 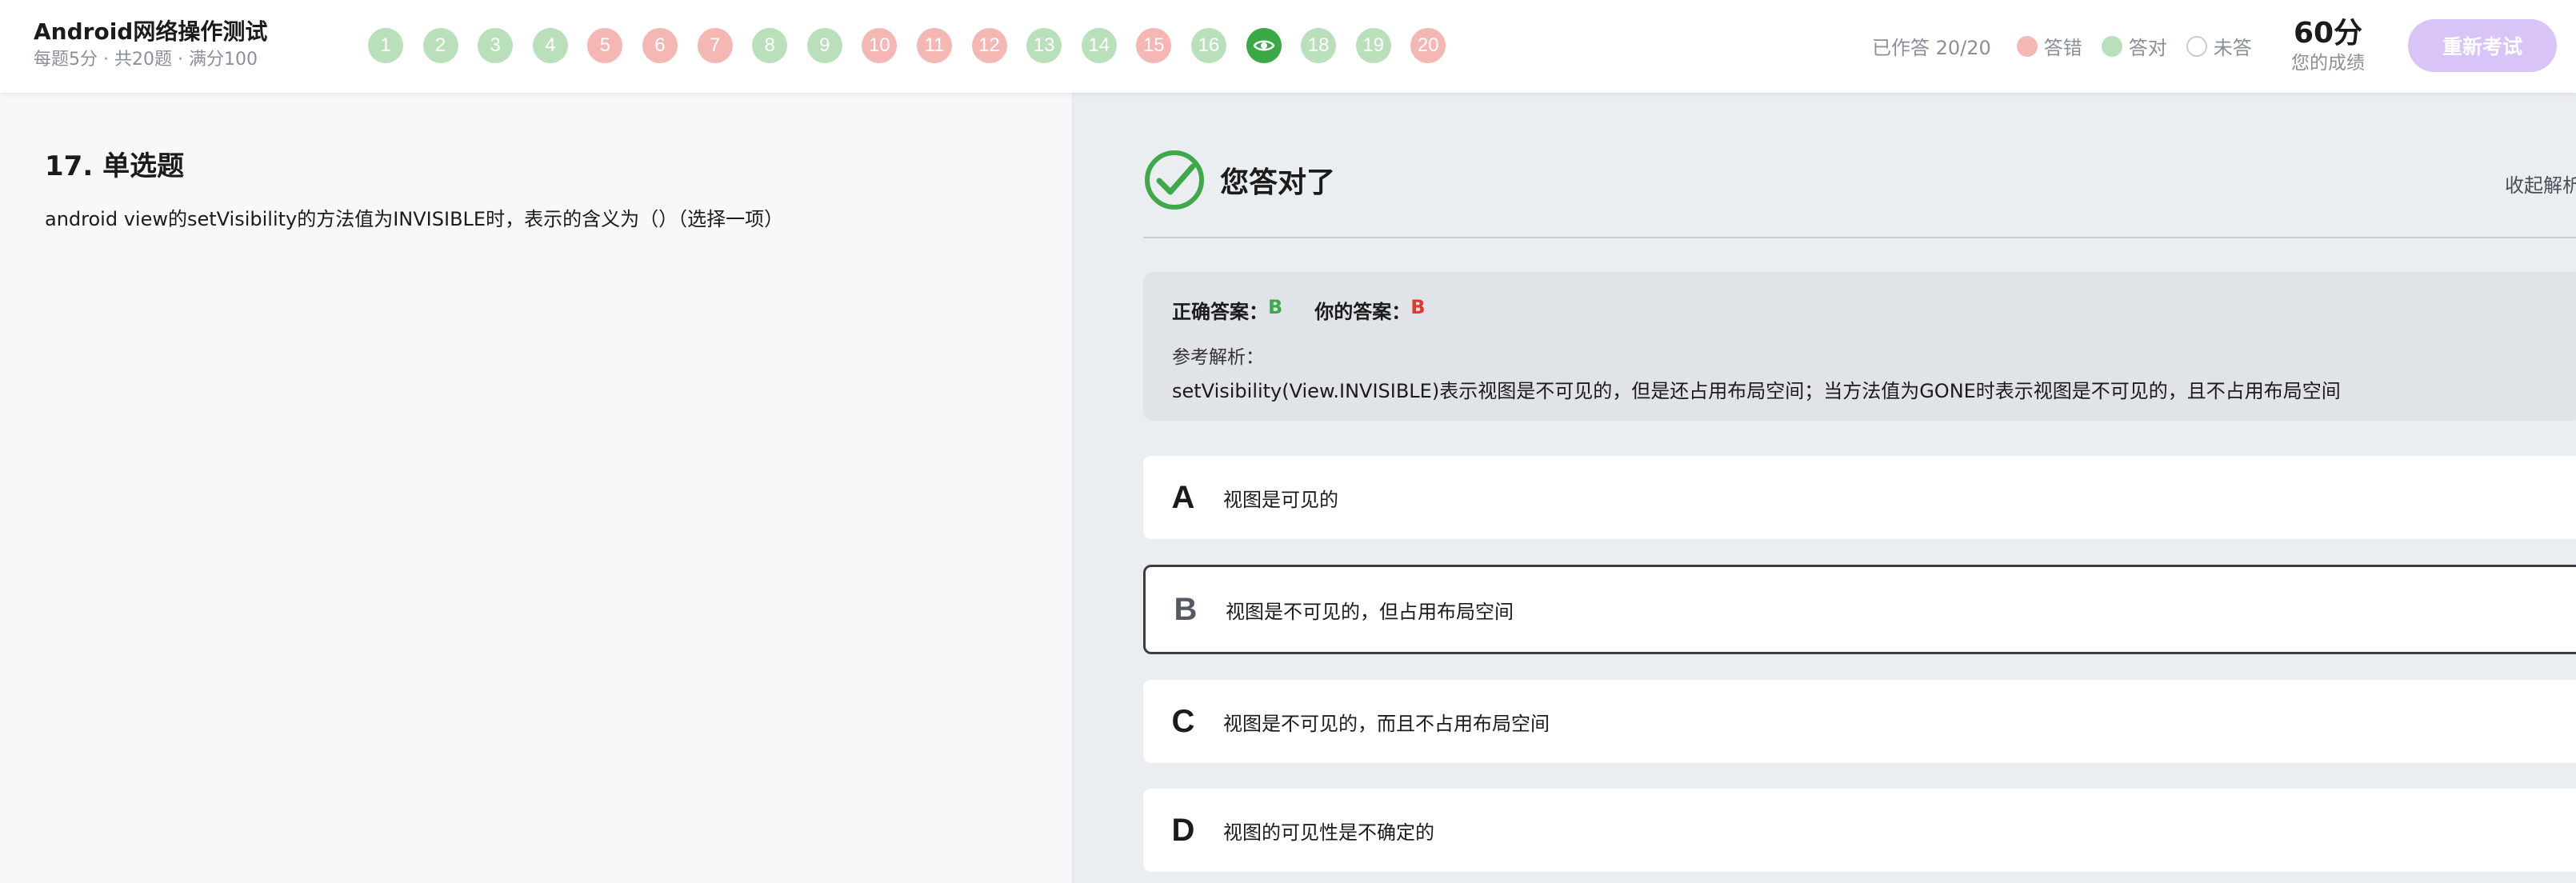 What do you see at coordinates (1859, 497) in the screenshot?
I see `option-a: A 视图是可见的` at bounding box center [1859, 497].